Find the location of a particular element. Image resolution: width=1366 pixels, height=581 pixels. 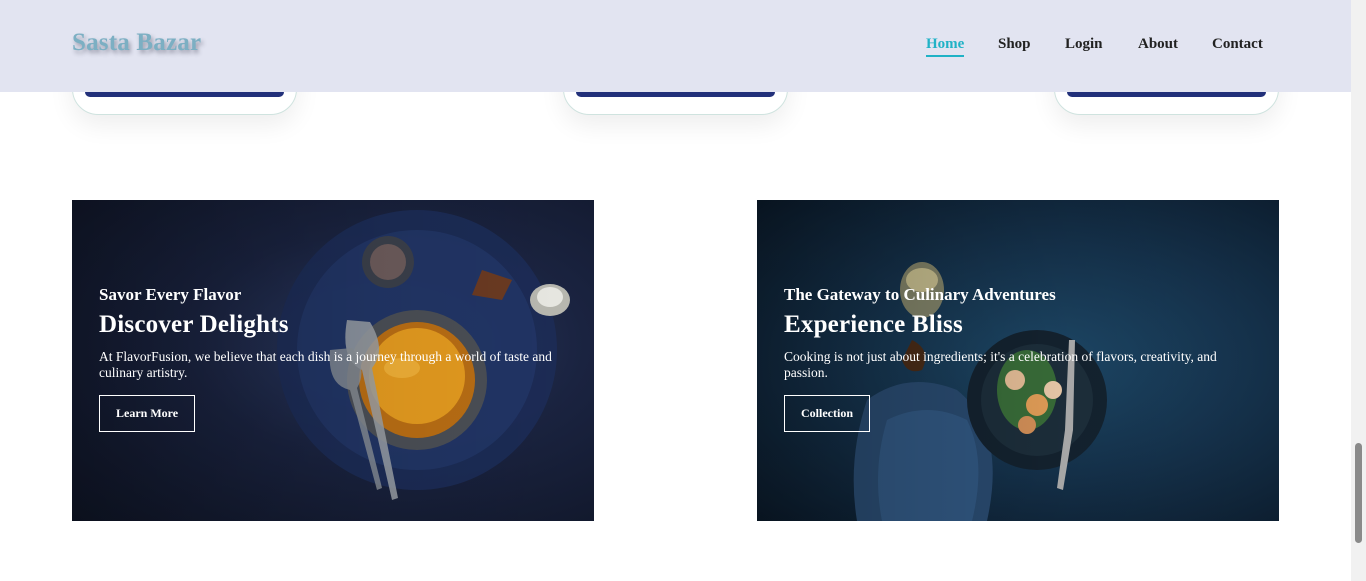

nav-link-login: Login is located at coordinates (1084, 44).